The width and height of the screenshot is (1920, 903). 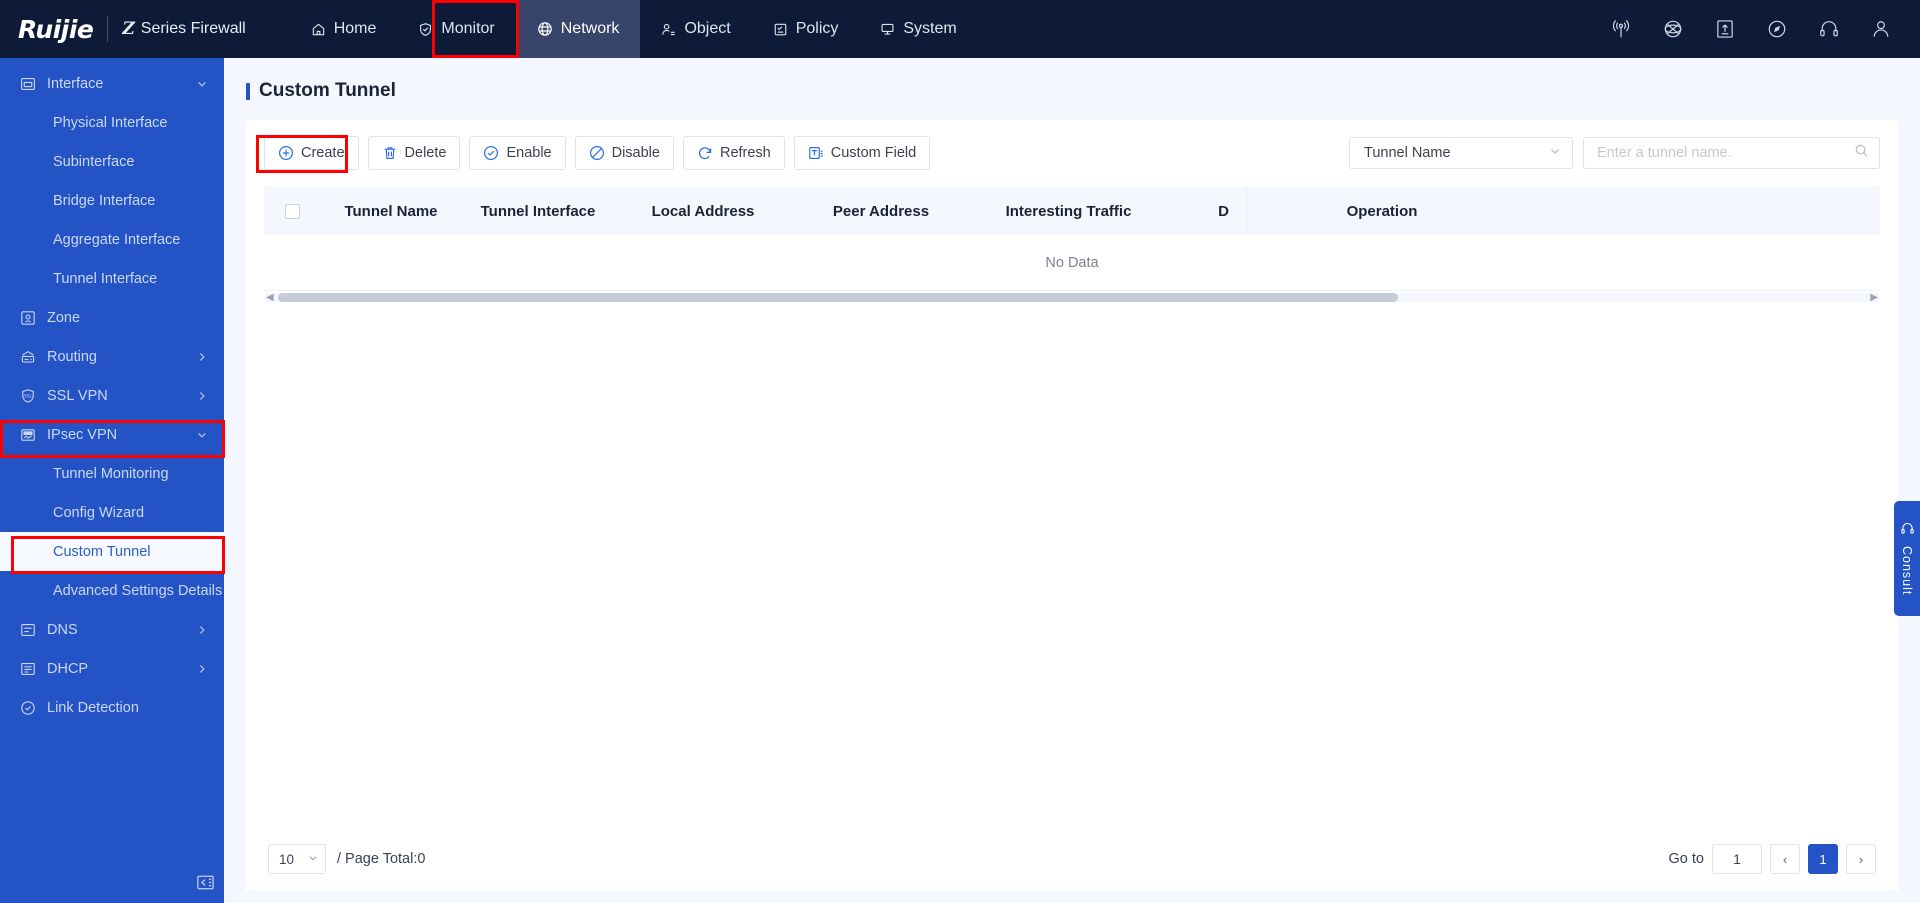 What do you see at coordinates (780, 29) in the screenshot?
I see `policy-icon` at bounding box center [780, 29].